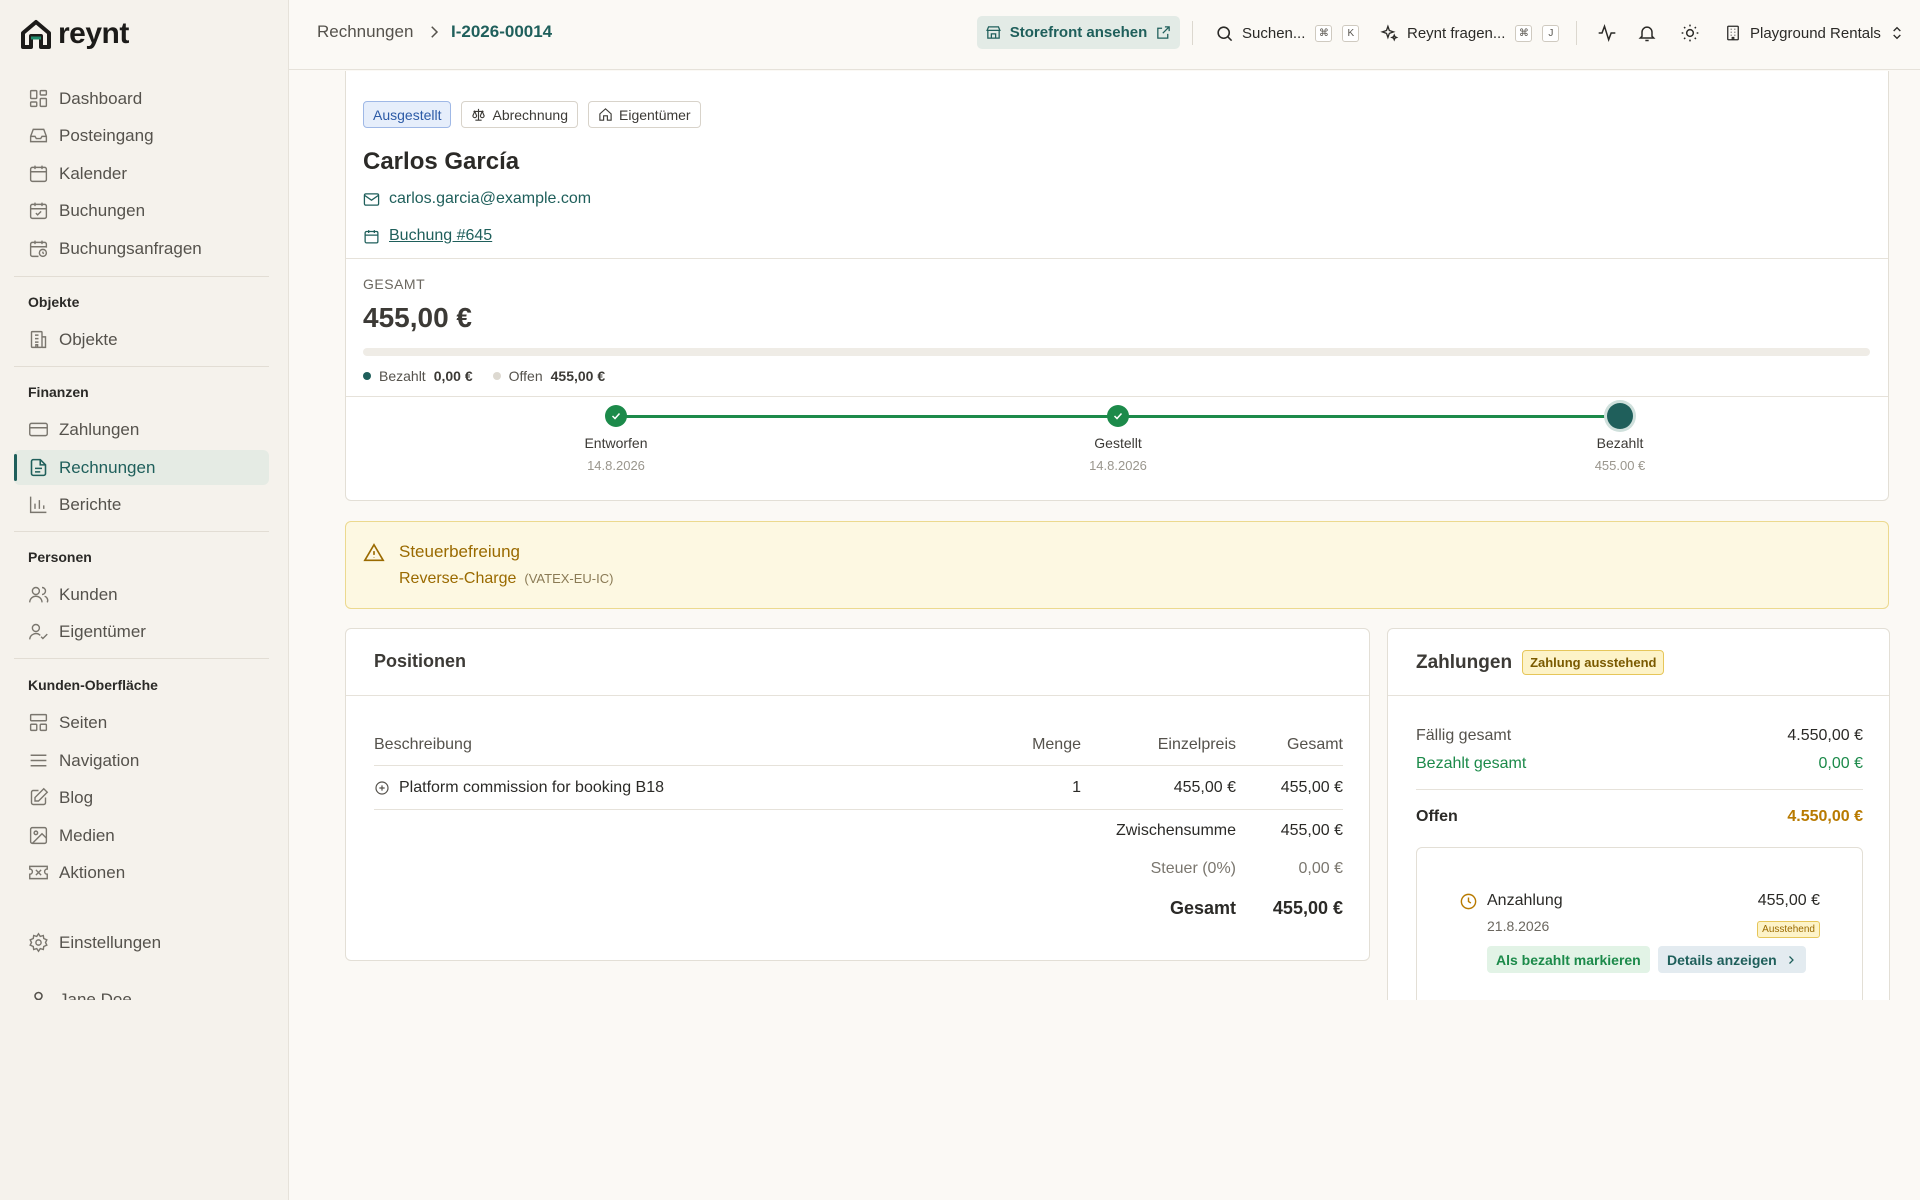 The image size is (1920, 1200). Describe the element at coordinates (141, 429) in the screenshot. I see `sidebar-item-payments: Zahlungen` at that location.